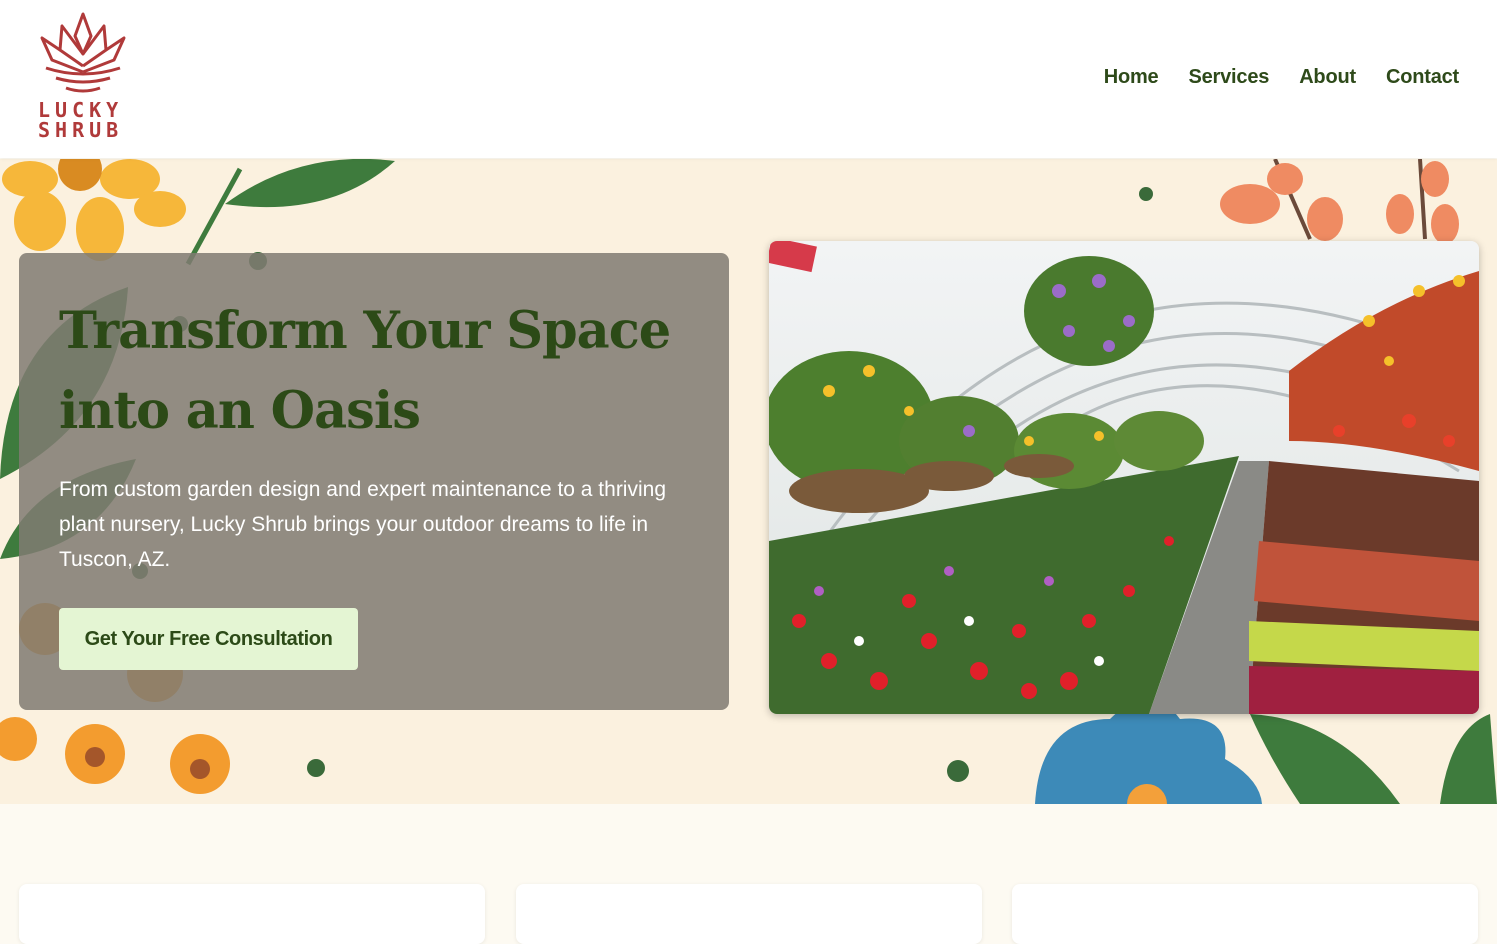 Image resolution: width=1497 pixels, height=944 pixels. Describe the element at coordinates (1327, 77) in the screenshot. I see `nav-about: About` at that location.